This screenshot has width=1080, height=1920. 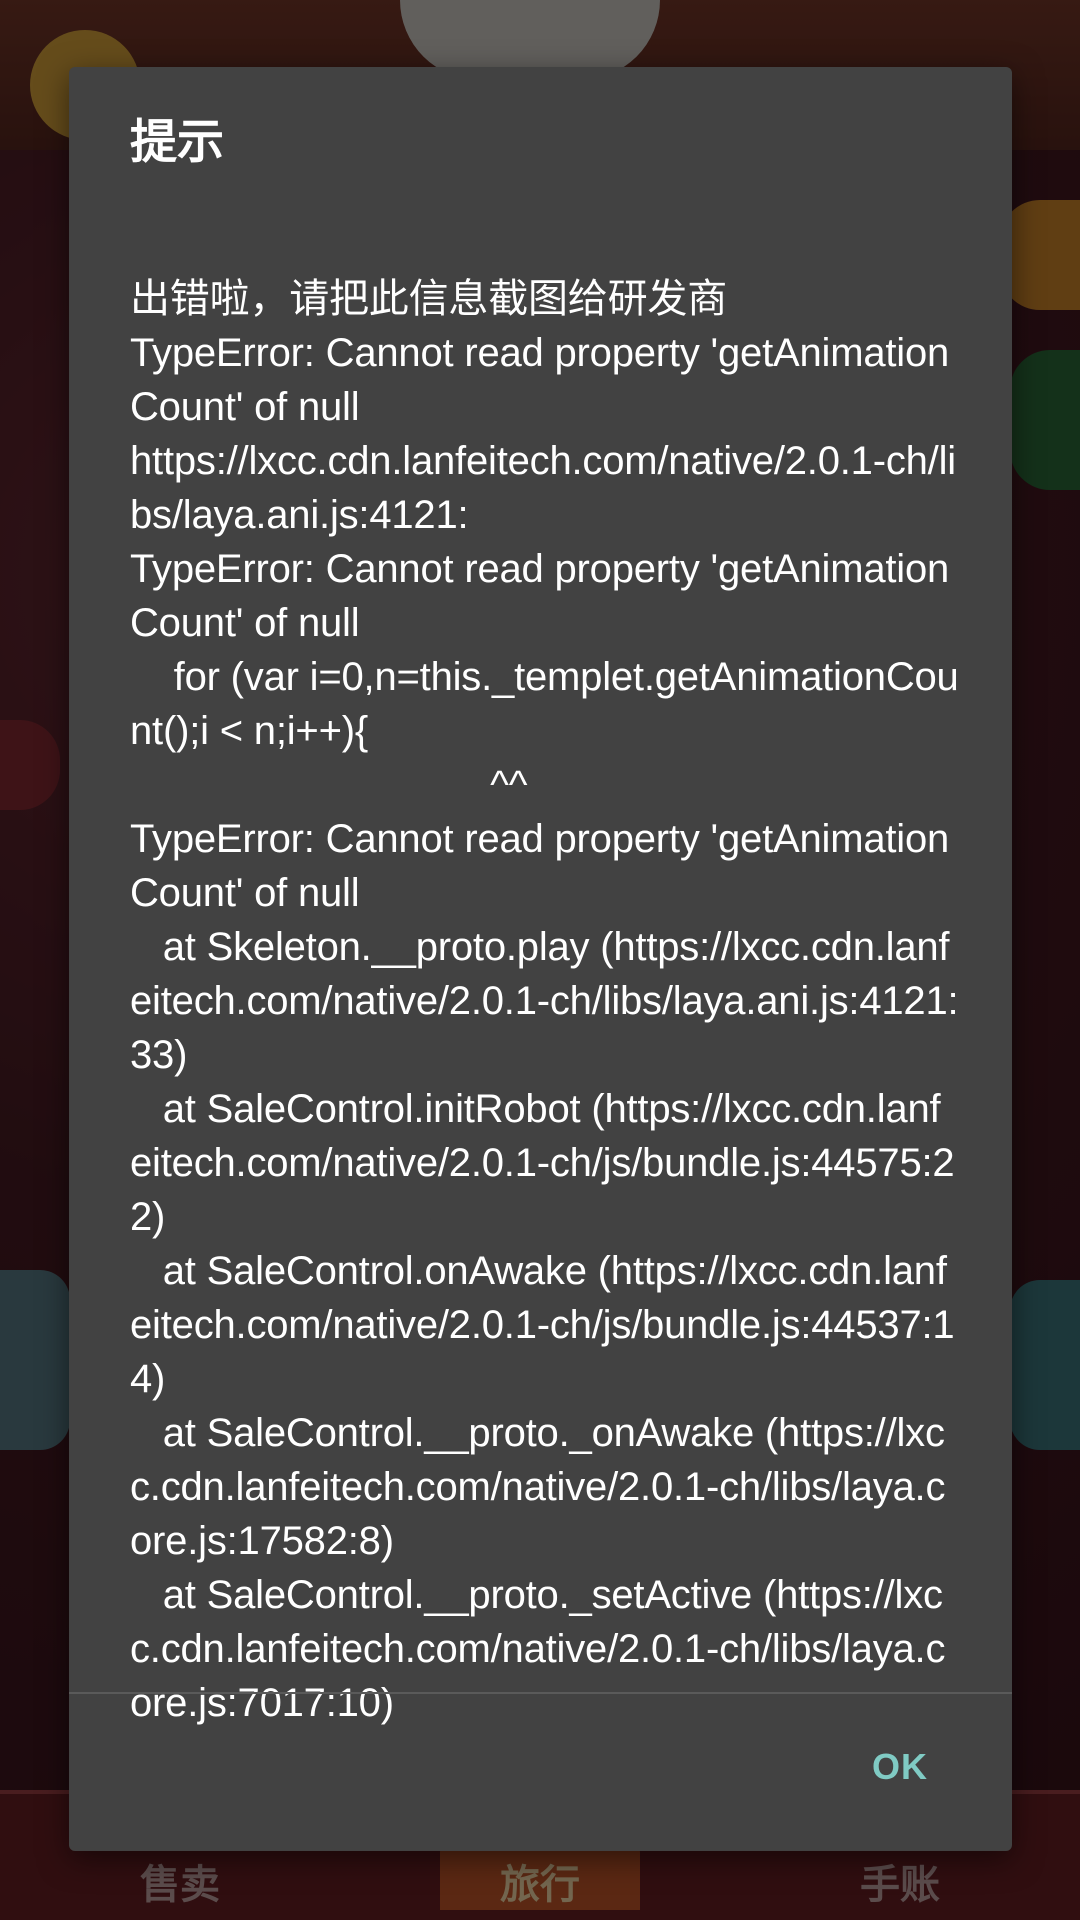 What do you see at coordinates (177, 141) in the screenshot?
I see `dialog-title: 提示` at bounding box center [177, 141].